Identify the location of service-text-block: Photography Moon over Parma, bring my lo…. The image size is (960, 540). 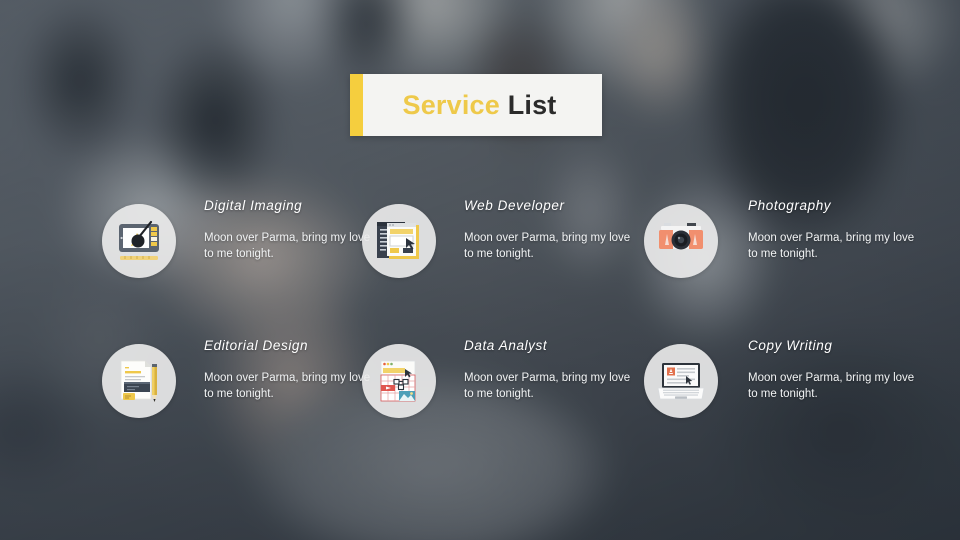
(834, 230).